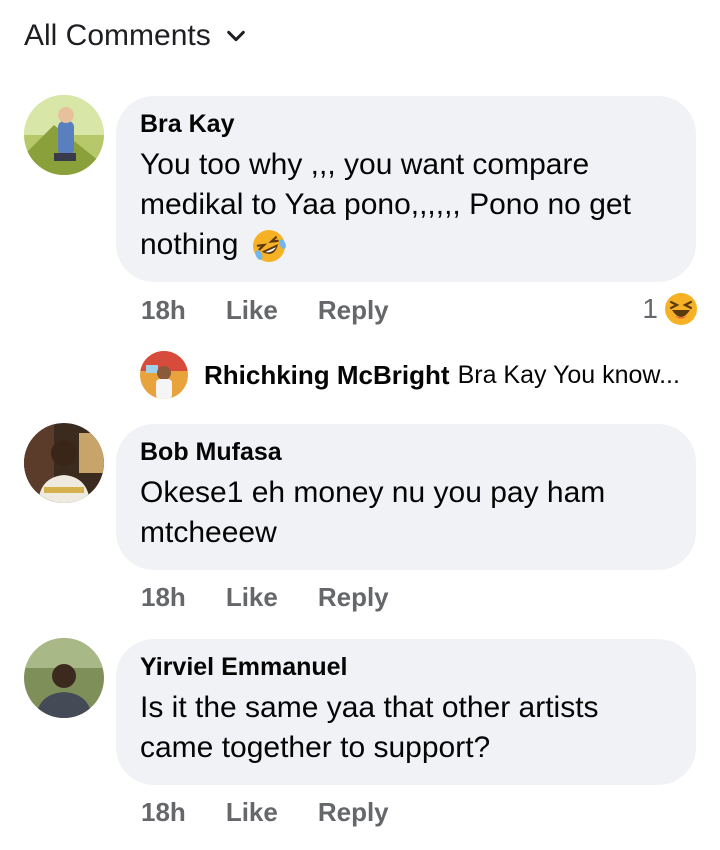 The image size is (720, 850). I want to click on comment-text: Okese1 eh money nu you pay ham mtcheeew, so click(406, 513).